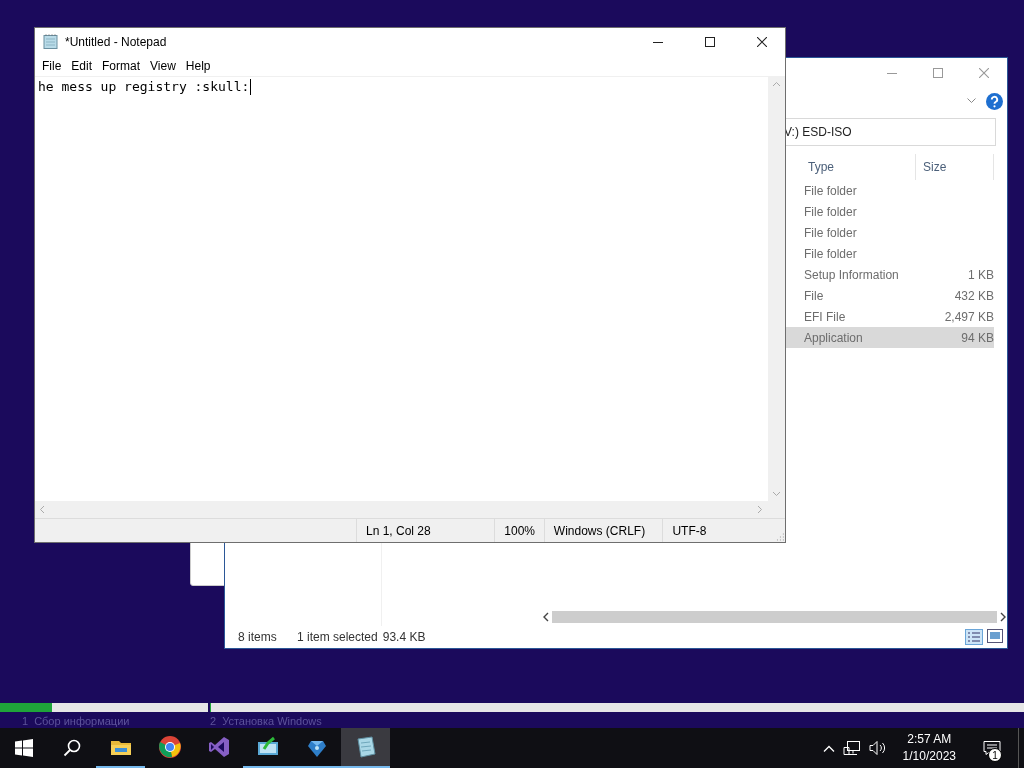 This screenshot has width=1024, height=768. What do you see at coordinates (1003, 617) in the screenshot?
I see `scroll-right-icon` at bounding box center [1003, 617].